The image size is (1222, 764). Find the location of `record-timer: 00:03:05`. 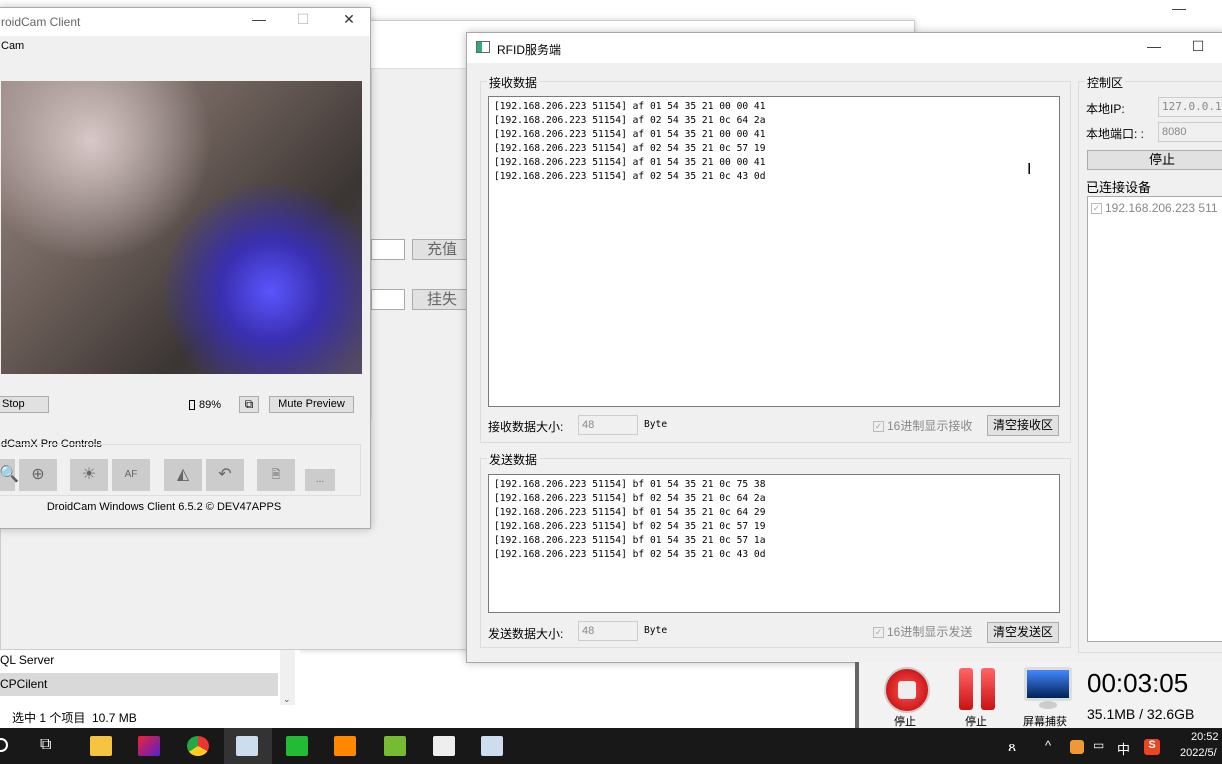

record-timer: 00:03:05 is located at coordinates (1138, 683).